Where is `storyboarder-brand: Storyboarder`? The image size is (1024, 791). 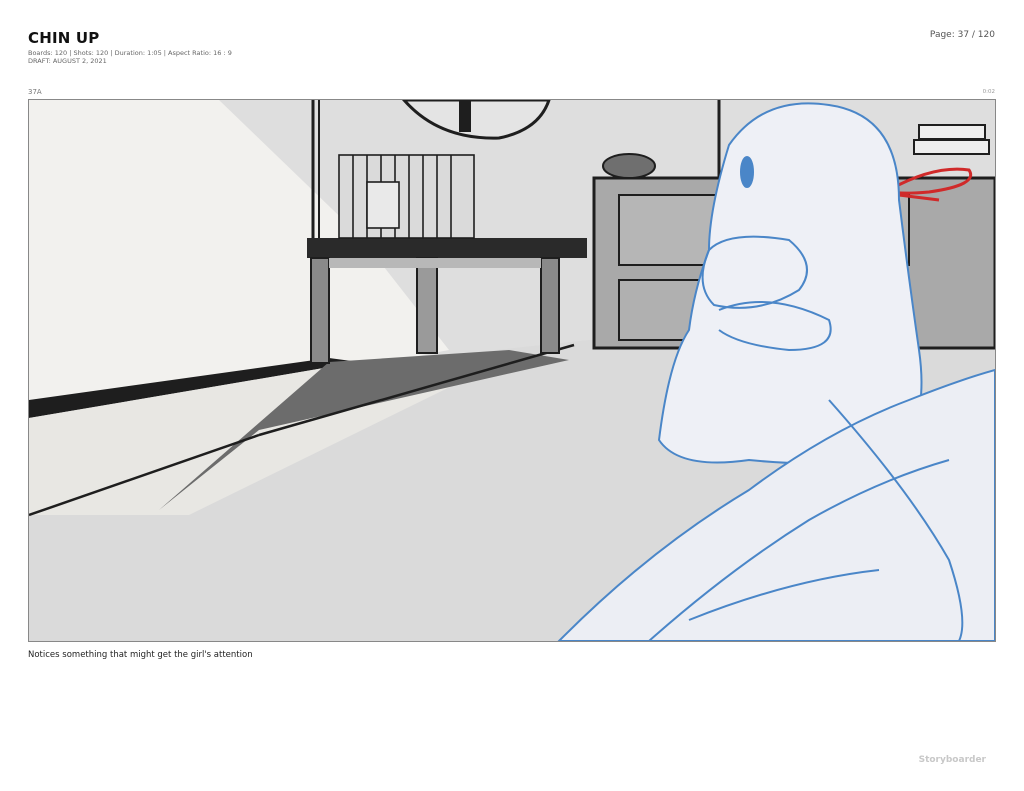 storyboarder-brand: Storyboarder is located at coordinates (952, 760).